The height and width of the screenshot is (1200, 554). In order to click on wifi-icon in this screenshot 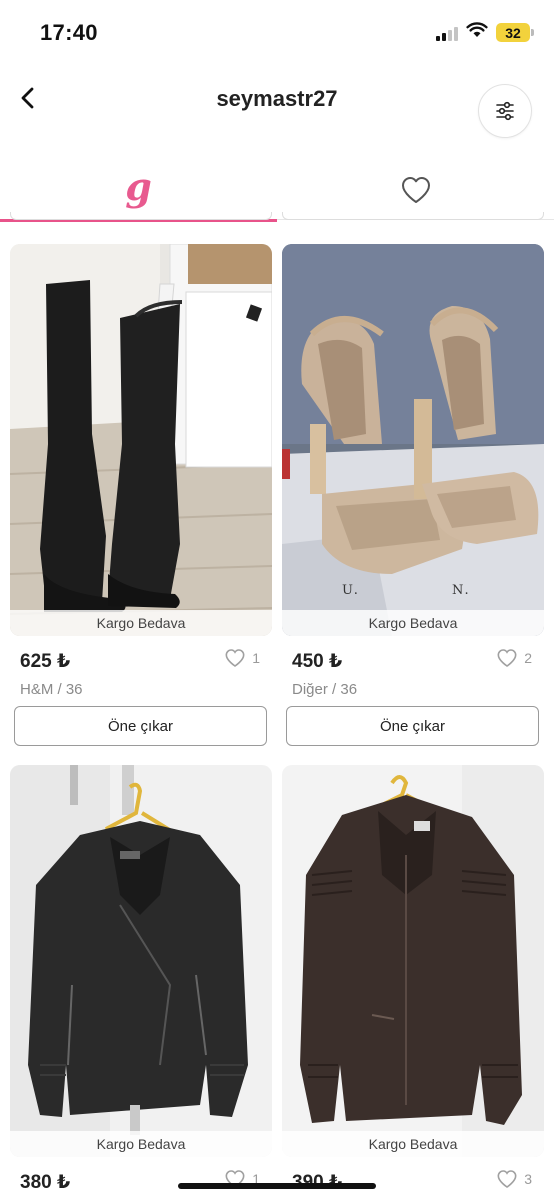, I will do `click(477, 32)`.